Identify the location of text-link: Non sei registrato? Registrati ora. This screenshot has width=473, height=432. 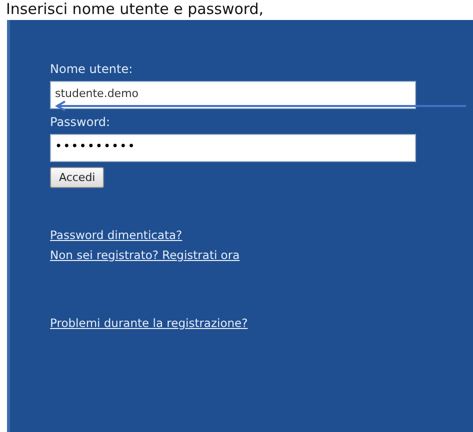
(145, 255).